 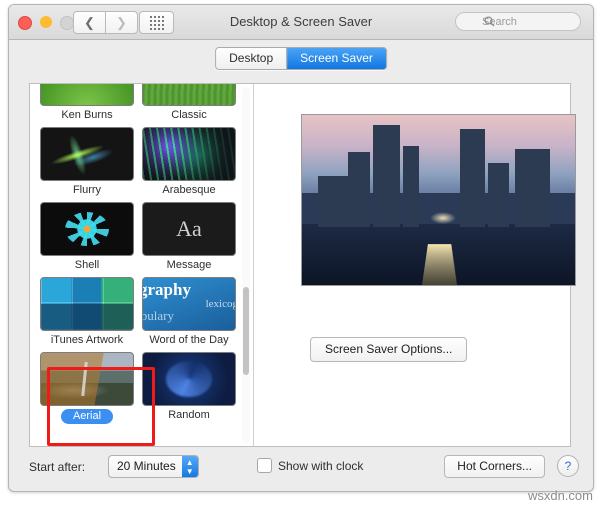 I want to click on screensaver-item-ken-burns: Ken Burns, so click(x=87, y=102).